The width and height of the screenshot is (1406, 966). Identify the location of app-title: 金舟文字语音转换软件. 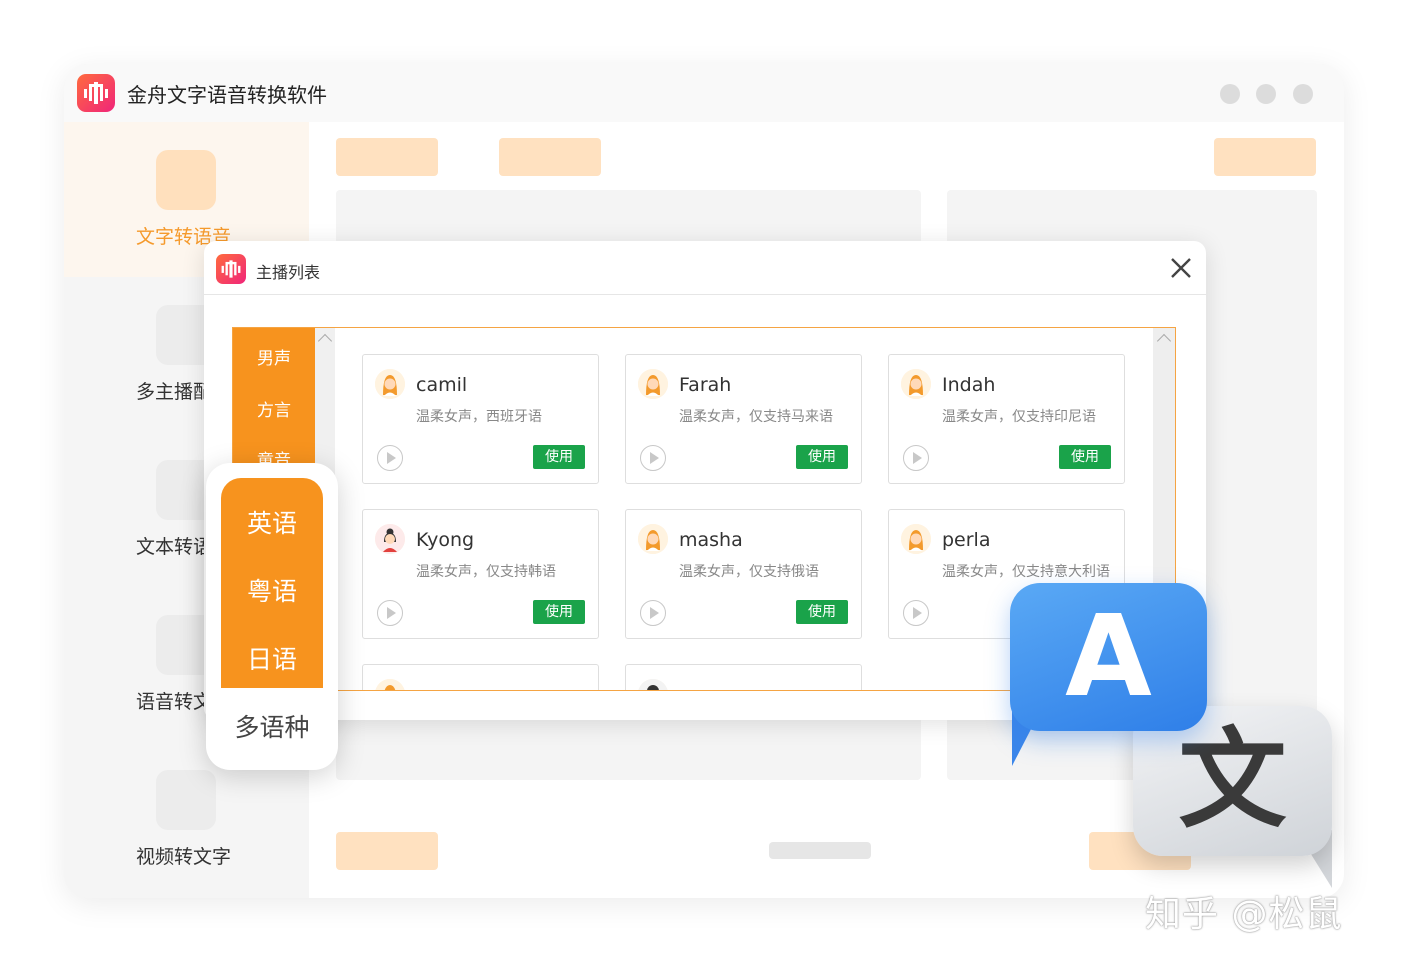
(227, 95).